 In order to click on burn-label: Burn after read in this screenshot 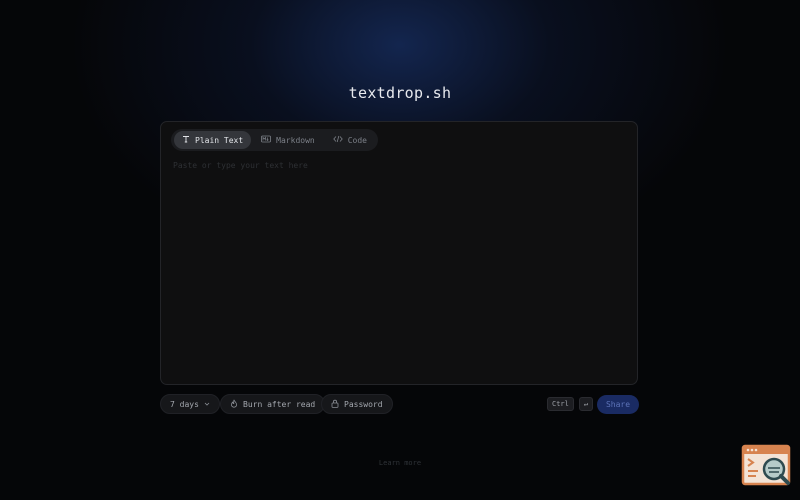, I will do `click(279, 404)`.